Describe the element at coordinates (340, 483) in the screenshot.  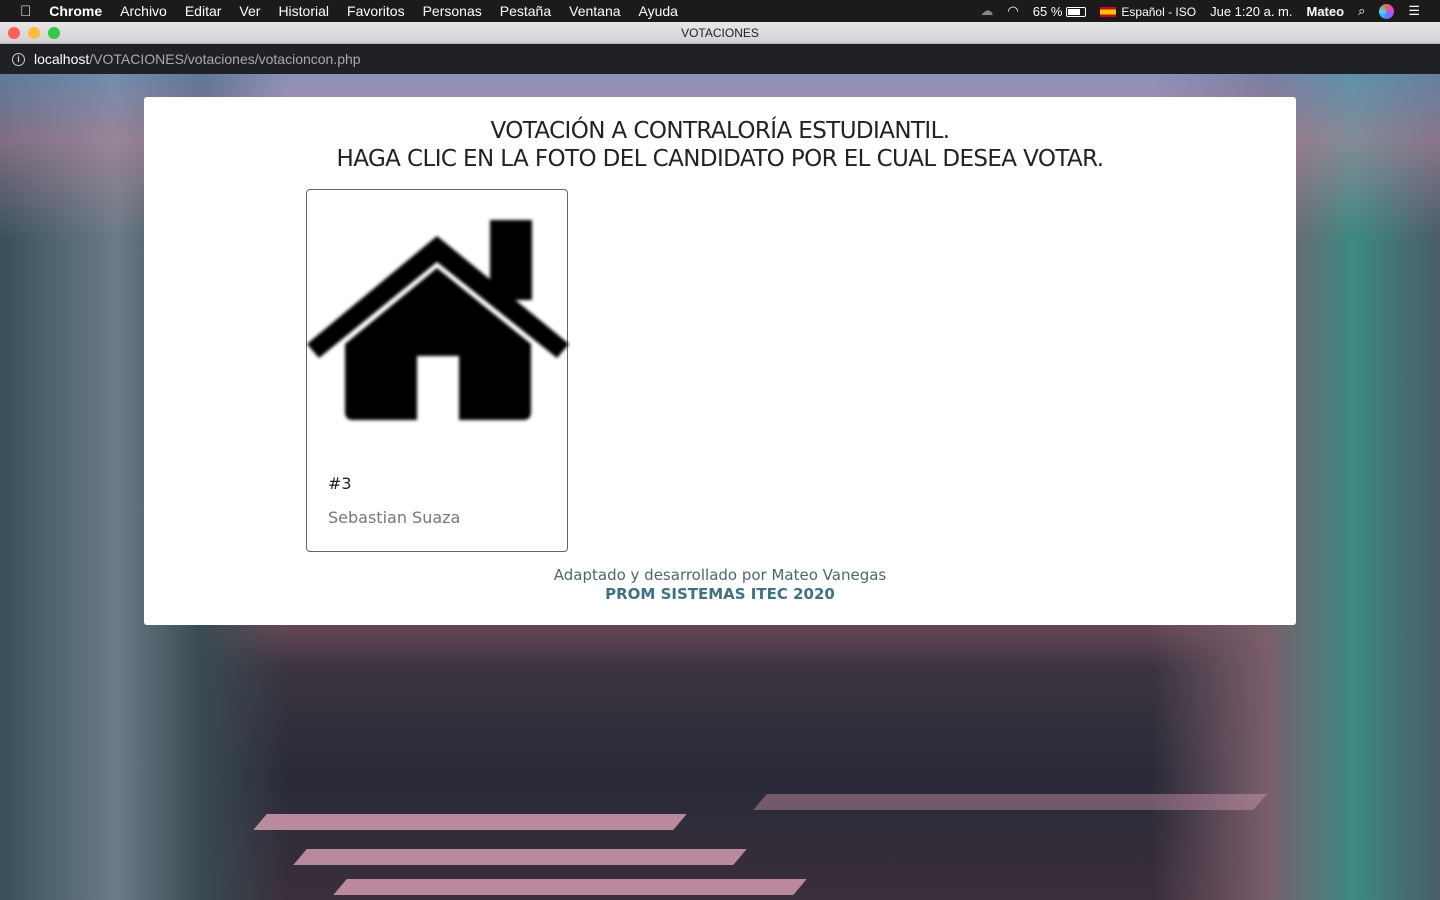
I see `candidate-number: #3` at that location.